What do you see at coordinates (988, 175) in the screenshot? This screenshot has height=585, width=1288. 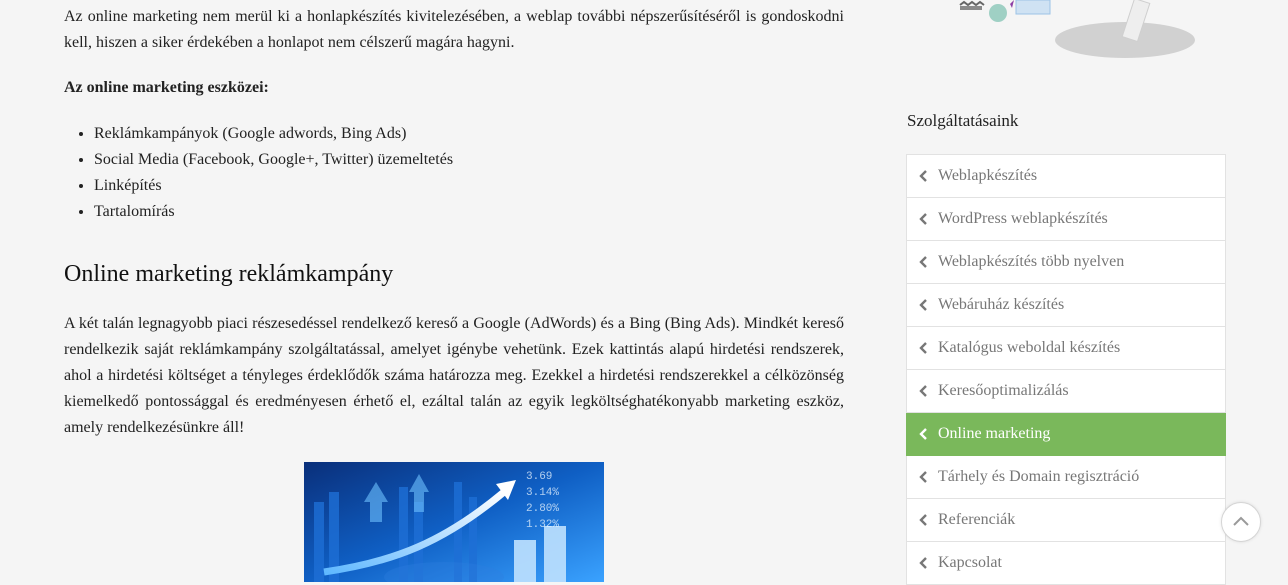 I see `services-item-label: Weblapkészítés` at bounding box center [988, 175].